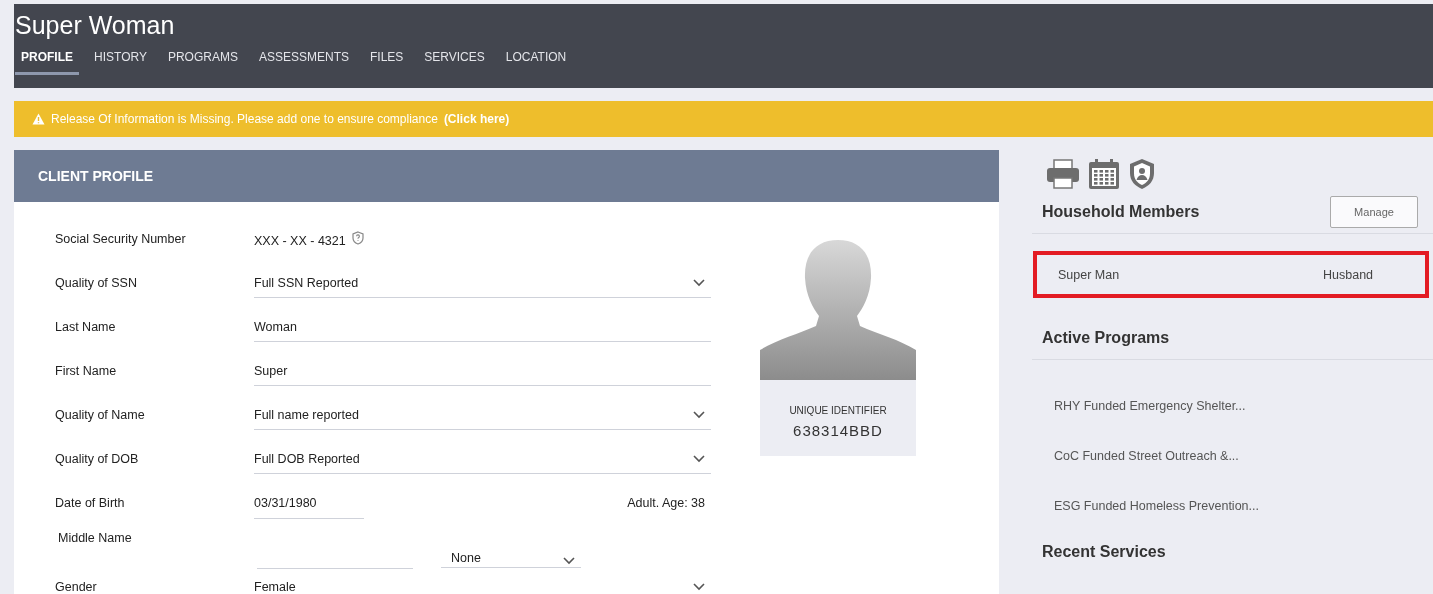  Describe the element at coordinates (482, 459) in the screenshot. I see `select-field: Full DOB Reported` at that location.